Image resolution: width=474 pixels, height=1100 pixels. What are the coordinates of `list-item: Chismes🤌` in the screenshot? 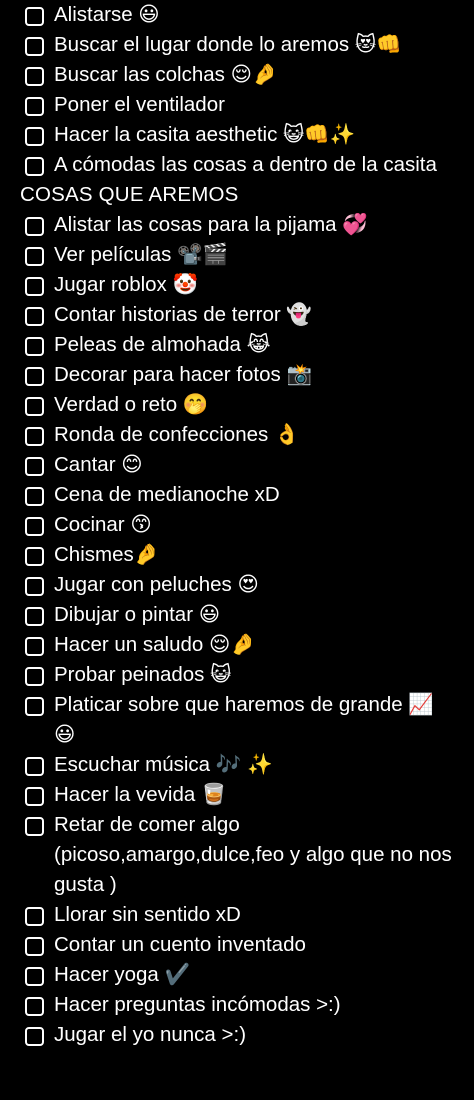 It's located at (237, 555).